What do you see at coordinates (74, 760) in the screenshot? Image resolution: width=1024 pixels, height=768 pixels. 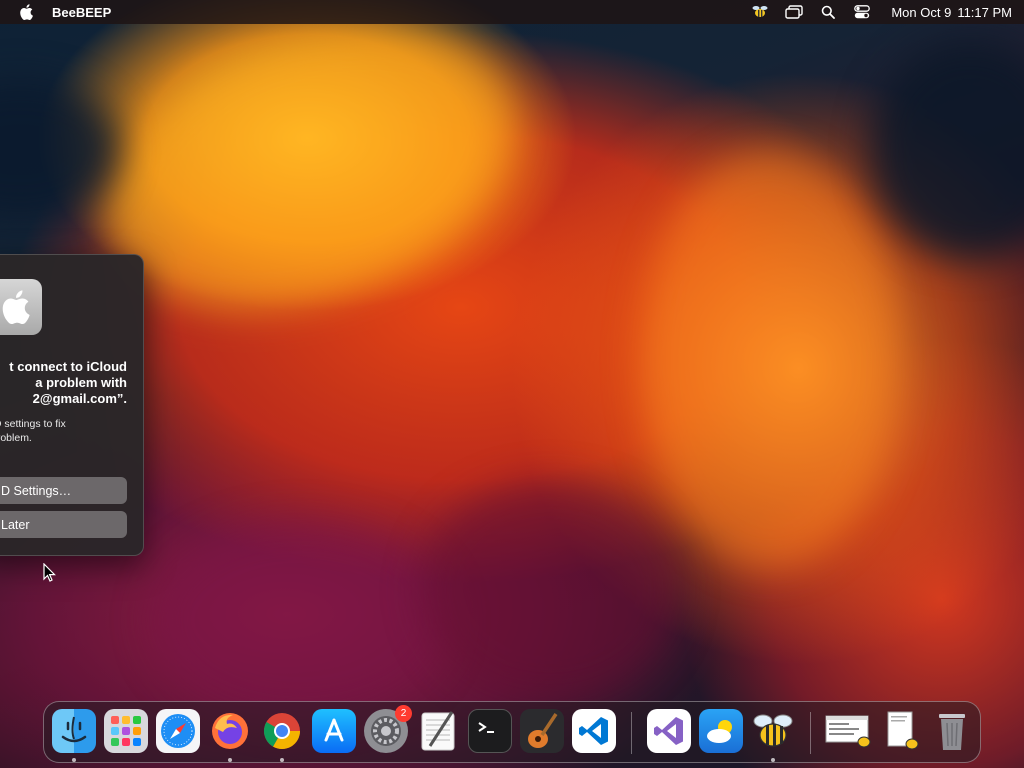 I see `finder-running-indicator` at bounding box center [74, 760].